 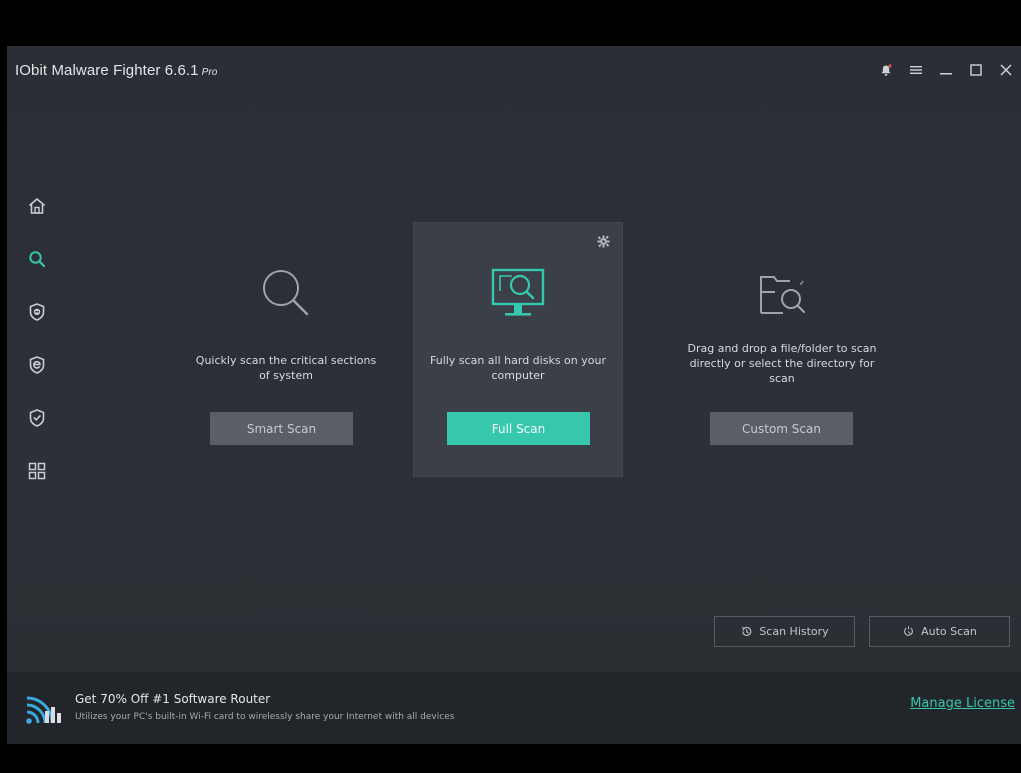 I want to click on manage-license-link: Manage License, so click(x=962, y=703).